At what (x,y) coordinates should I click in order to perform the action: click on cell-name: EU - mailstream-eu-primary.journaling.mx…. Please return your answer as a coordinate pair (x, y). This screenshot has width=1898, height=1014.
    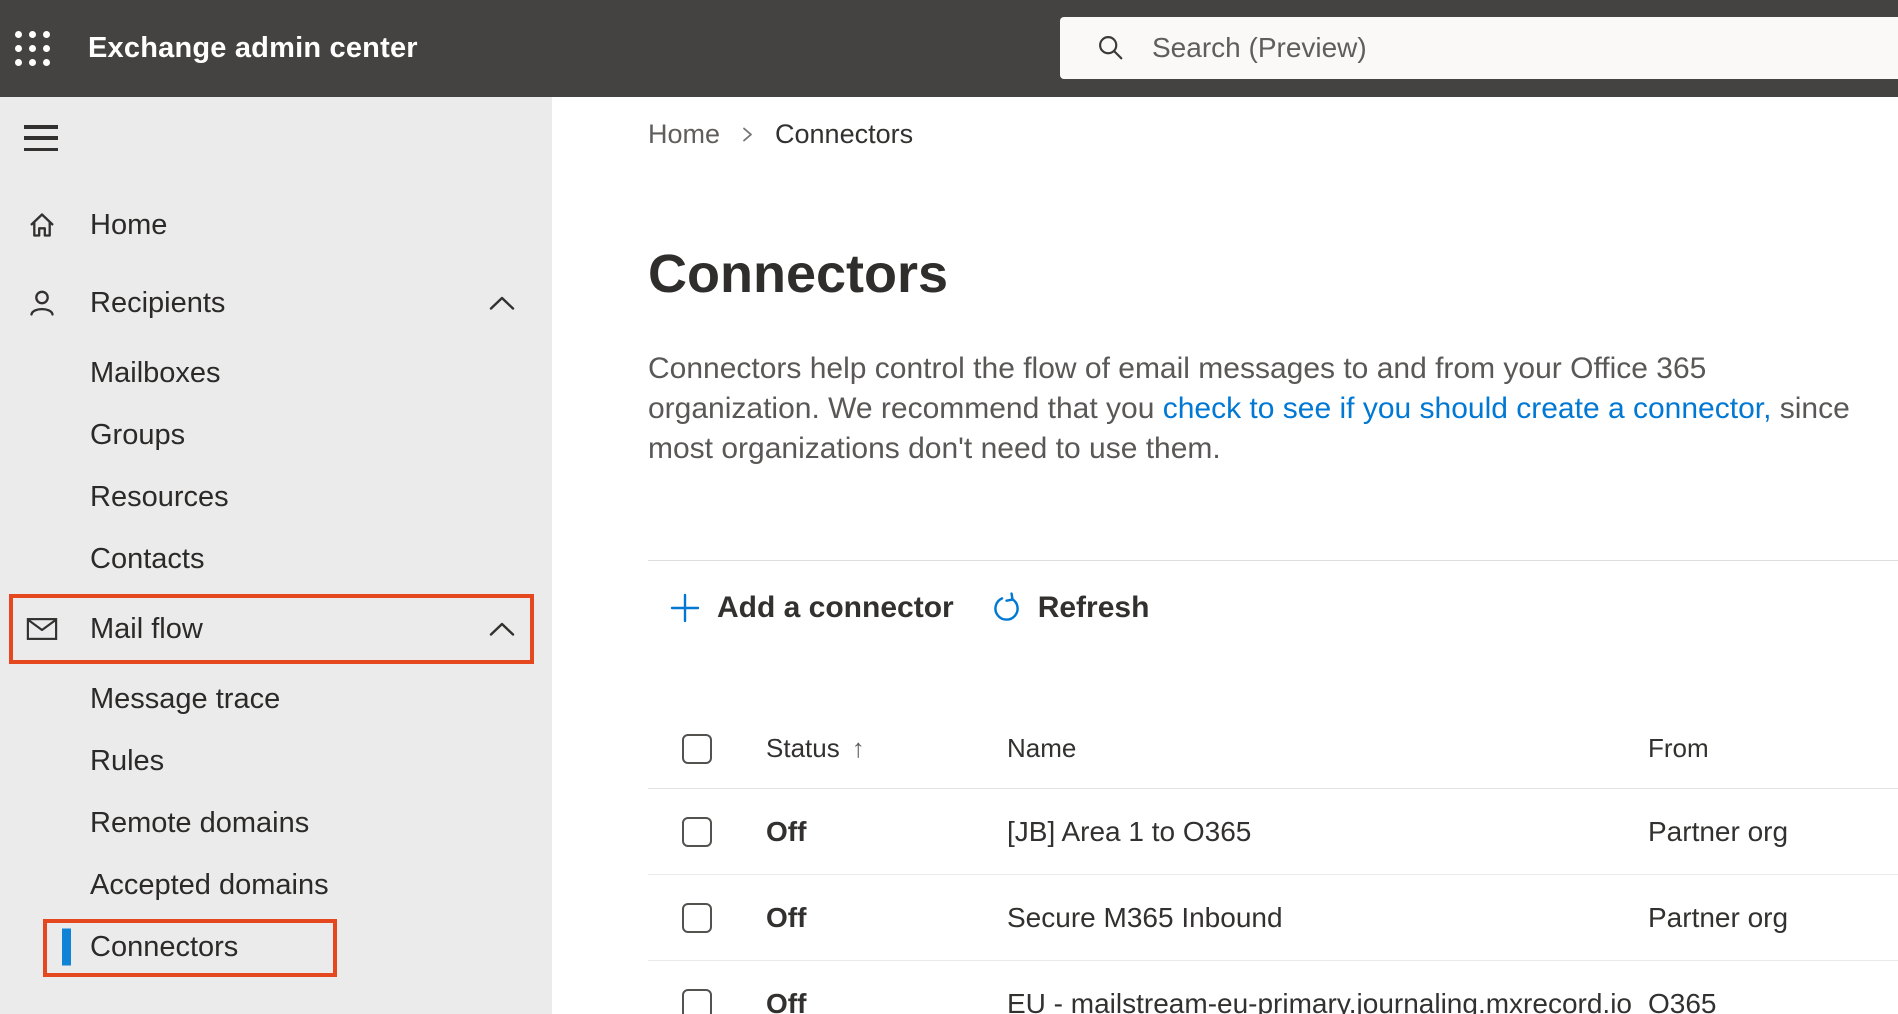
    Looking at the image, I should click on (1319, 1000).